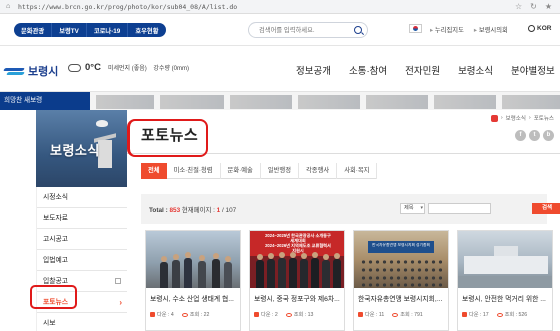 The height and width of the screenshot is (331, 560). What do you see at coordinates (194, 171) in the screenshot?
I see `tab-kindness: 미소·친절·청렴` at bounding box center [194, 171].